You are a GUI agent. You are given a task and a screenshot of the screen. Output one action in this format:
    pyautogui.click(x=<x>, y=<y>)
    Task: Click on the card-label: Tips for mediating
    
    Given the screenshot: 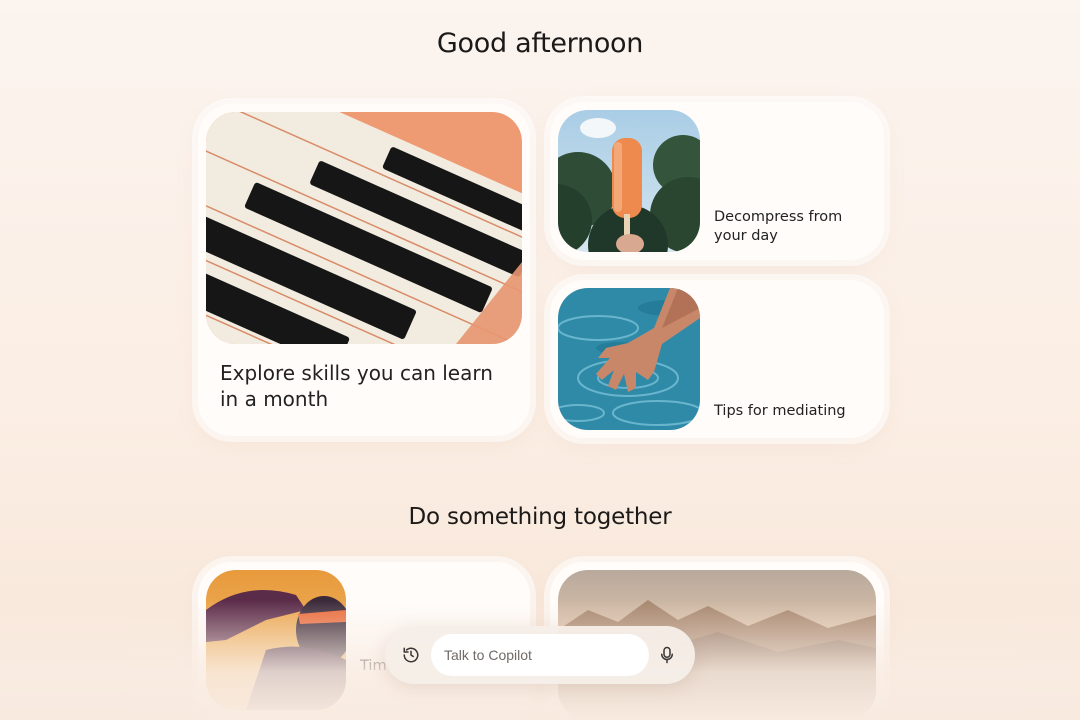 What is the action you would take?
    pyautogui.click(x=780, y=411)
    